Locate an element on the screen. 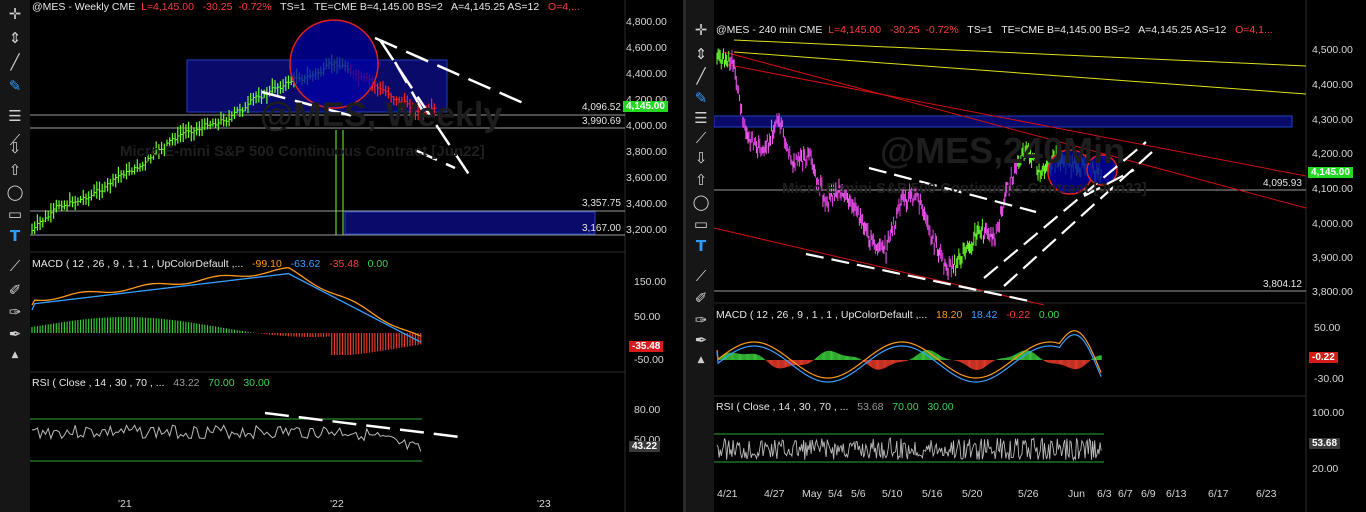  x-tick: Jun is located at coordinates (1076, 494).